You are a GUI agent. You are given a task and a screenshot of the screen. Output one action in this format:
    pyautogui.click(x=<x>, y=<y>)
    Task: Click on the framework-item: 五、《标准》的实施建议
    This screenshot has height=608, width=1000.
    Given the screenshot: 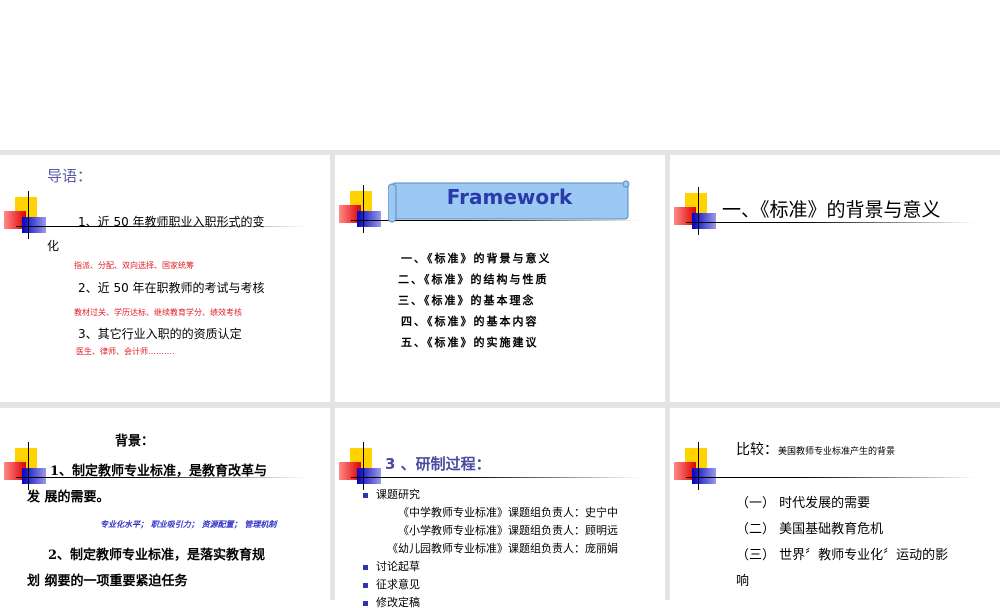 What is the action you would take?
    pyautogui.click(x=470, y=342)
    